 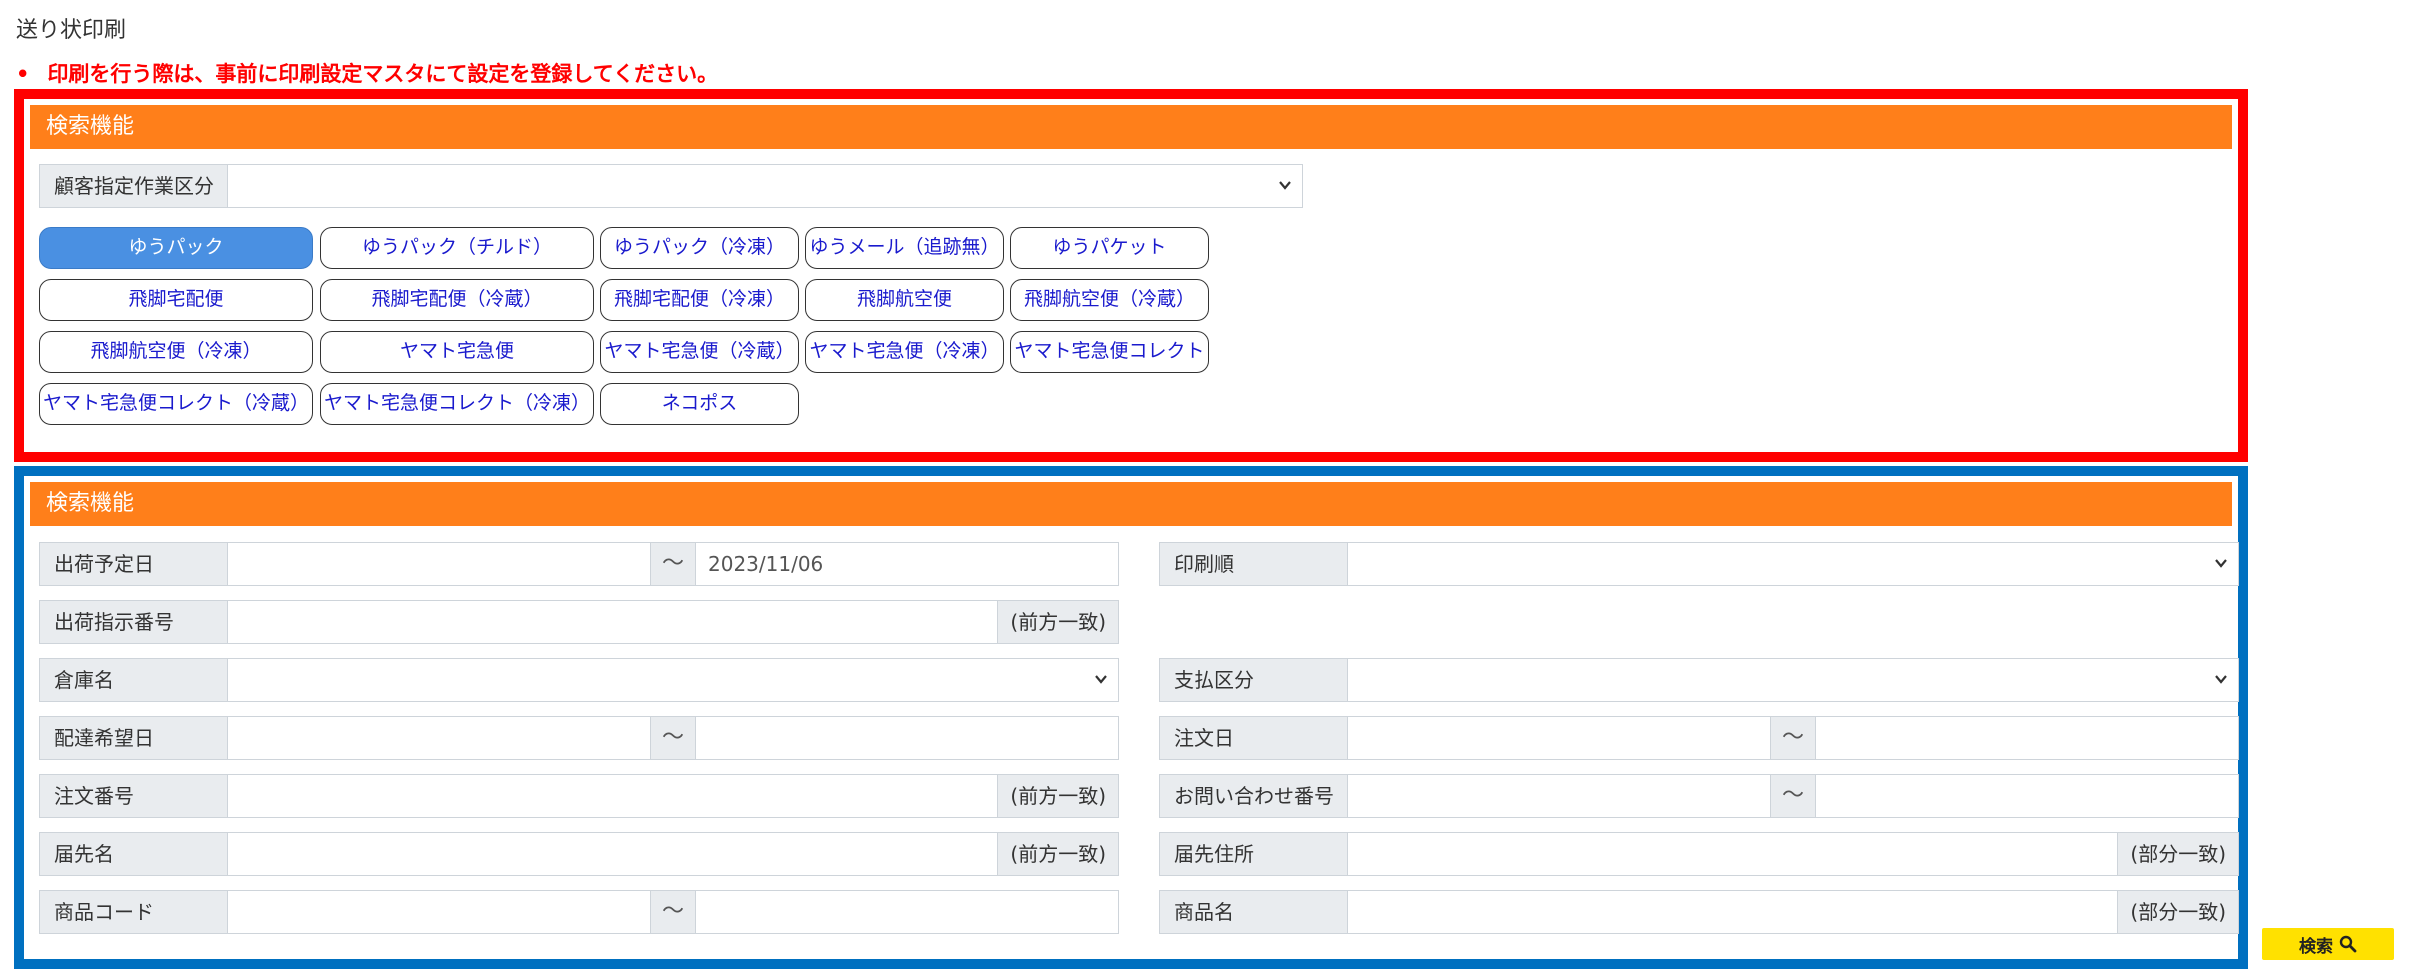 I want to click on print-order-field: 印刷順, so click(x=1699, y=564).